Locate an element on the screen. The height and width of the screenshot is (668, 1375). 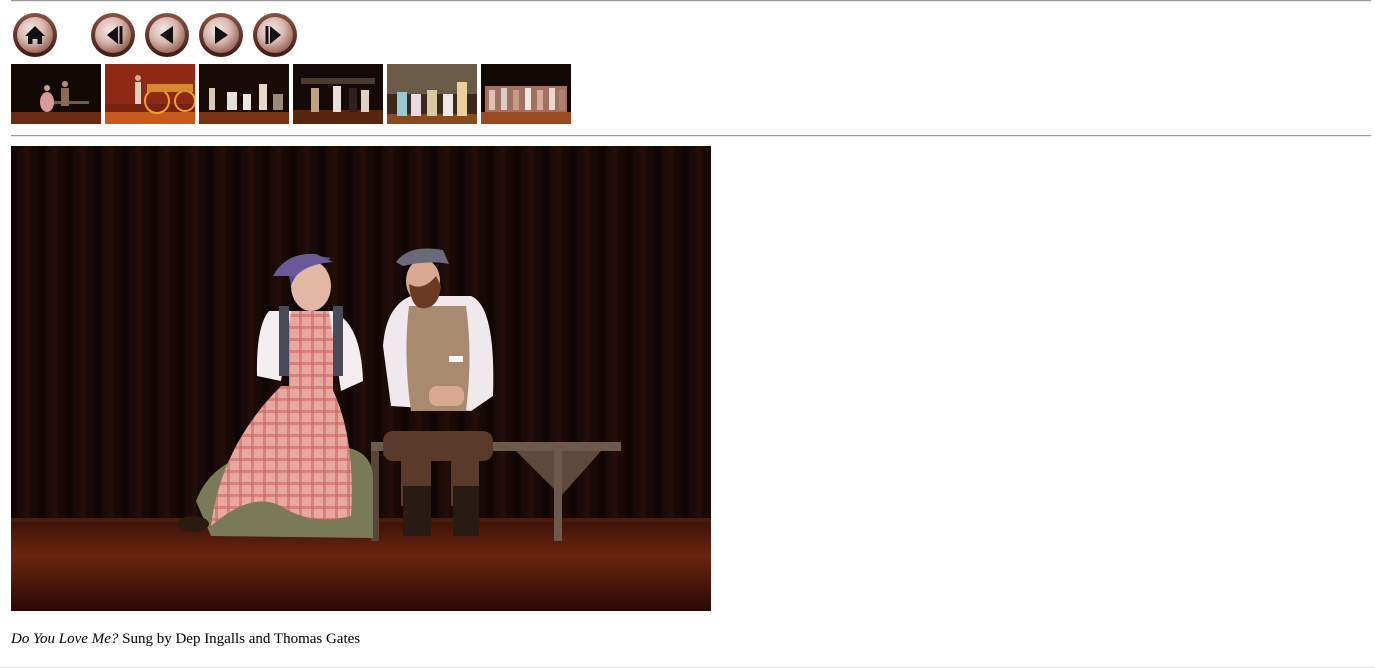
last-button is located at coordinates (275, 35).